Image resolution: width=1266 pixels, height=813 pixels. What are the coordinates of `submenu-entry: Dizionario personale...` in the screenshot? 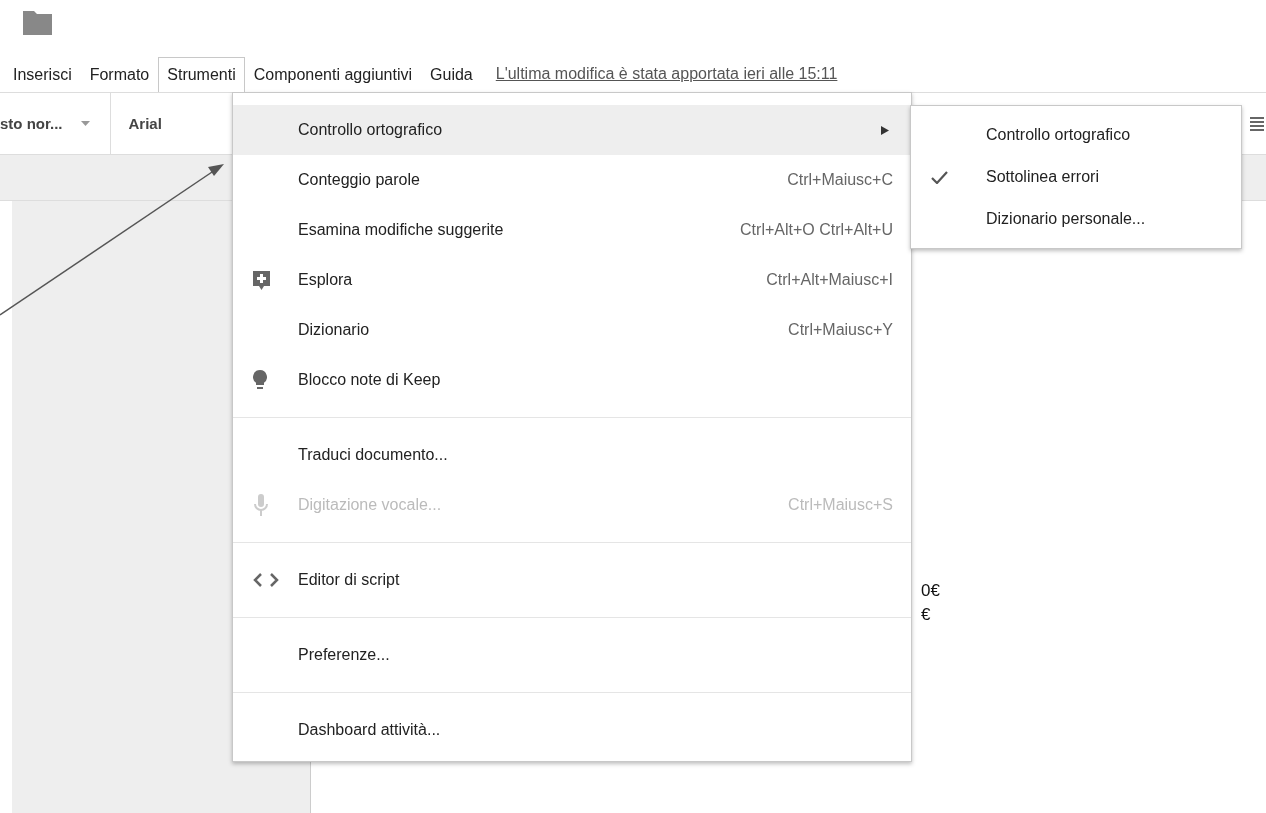 It's located at (1076, 219).